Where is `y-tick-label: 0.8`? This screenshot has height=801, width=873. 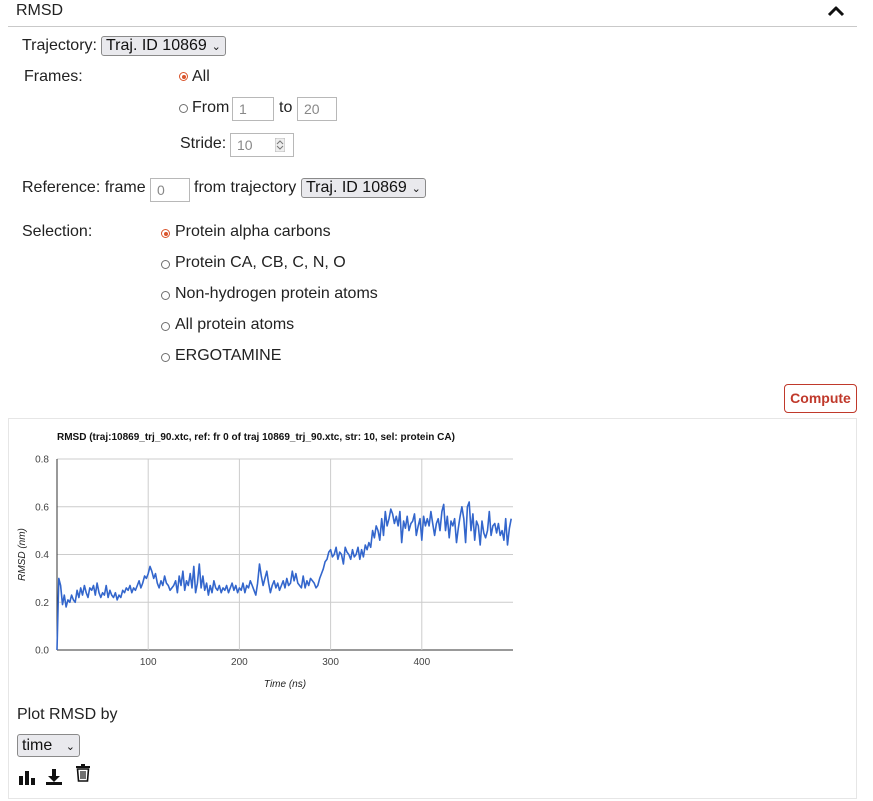 y-tick-label: 0.8 is located at coordinates (42, 460).